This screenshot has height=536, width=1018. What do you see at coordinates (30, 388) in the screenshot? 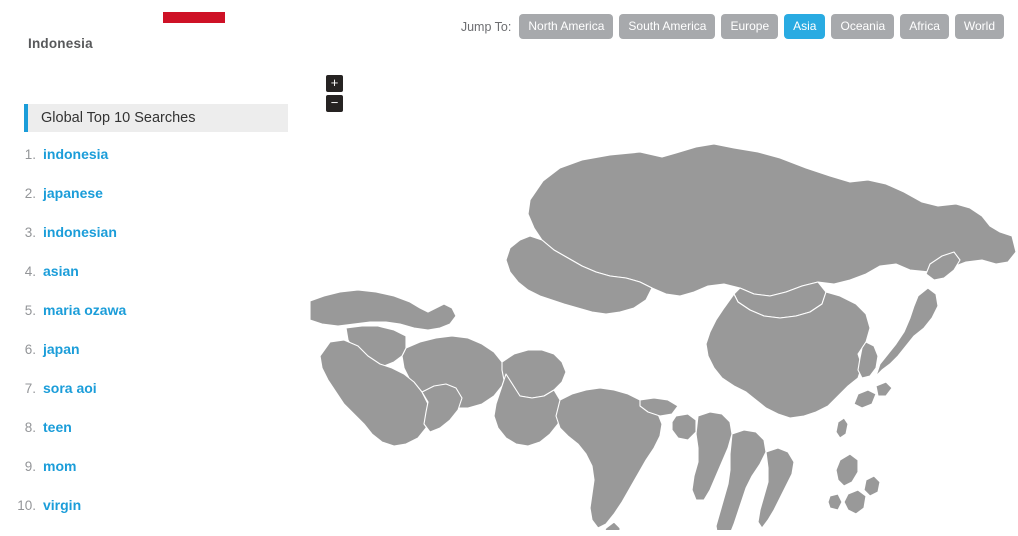
I see `search-rank: 7.` at bounding box center [30, 388].